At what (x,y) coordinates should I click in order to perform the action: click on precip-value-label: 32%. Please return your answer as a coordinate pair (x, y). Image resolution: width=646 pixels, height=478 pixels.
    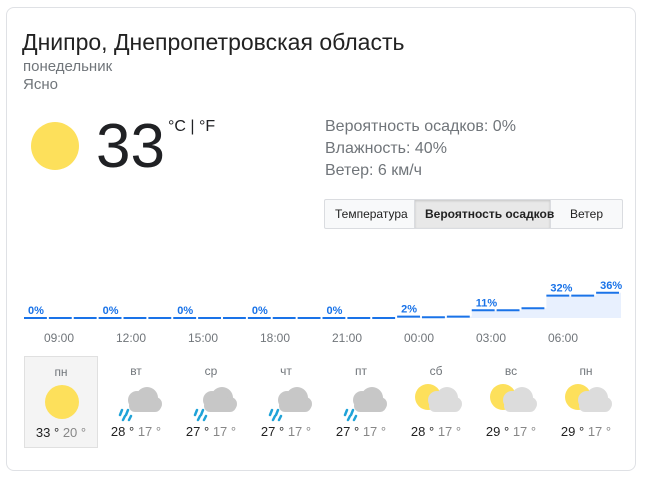
    Looking at the image, I should click on (561, 289).